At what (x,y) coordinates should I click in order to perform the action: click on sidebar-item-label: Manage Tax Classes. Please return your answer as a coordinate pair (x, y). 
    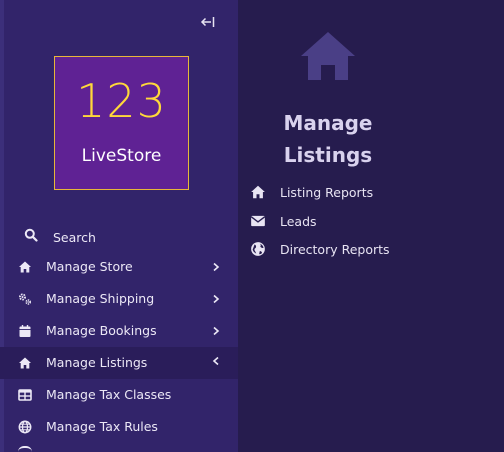
    Looking at the image, I should click on (109, 394).